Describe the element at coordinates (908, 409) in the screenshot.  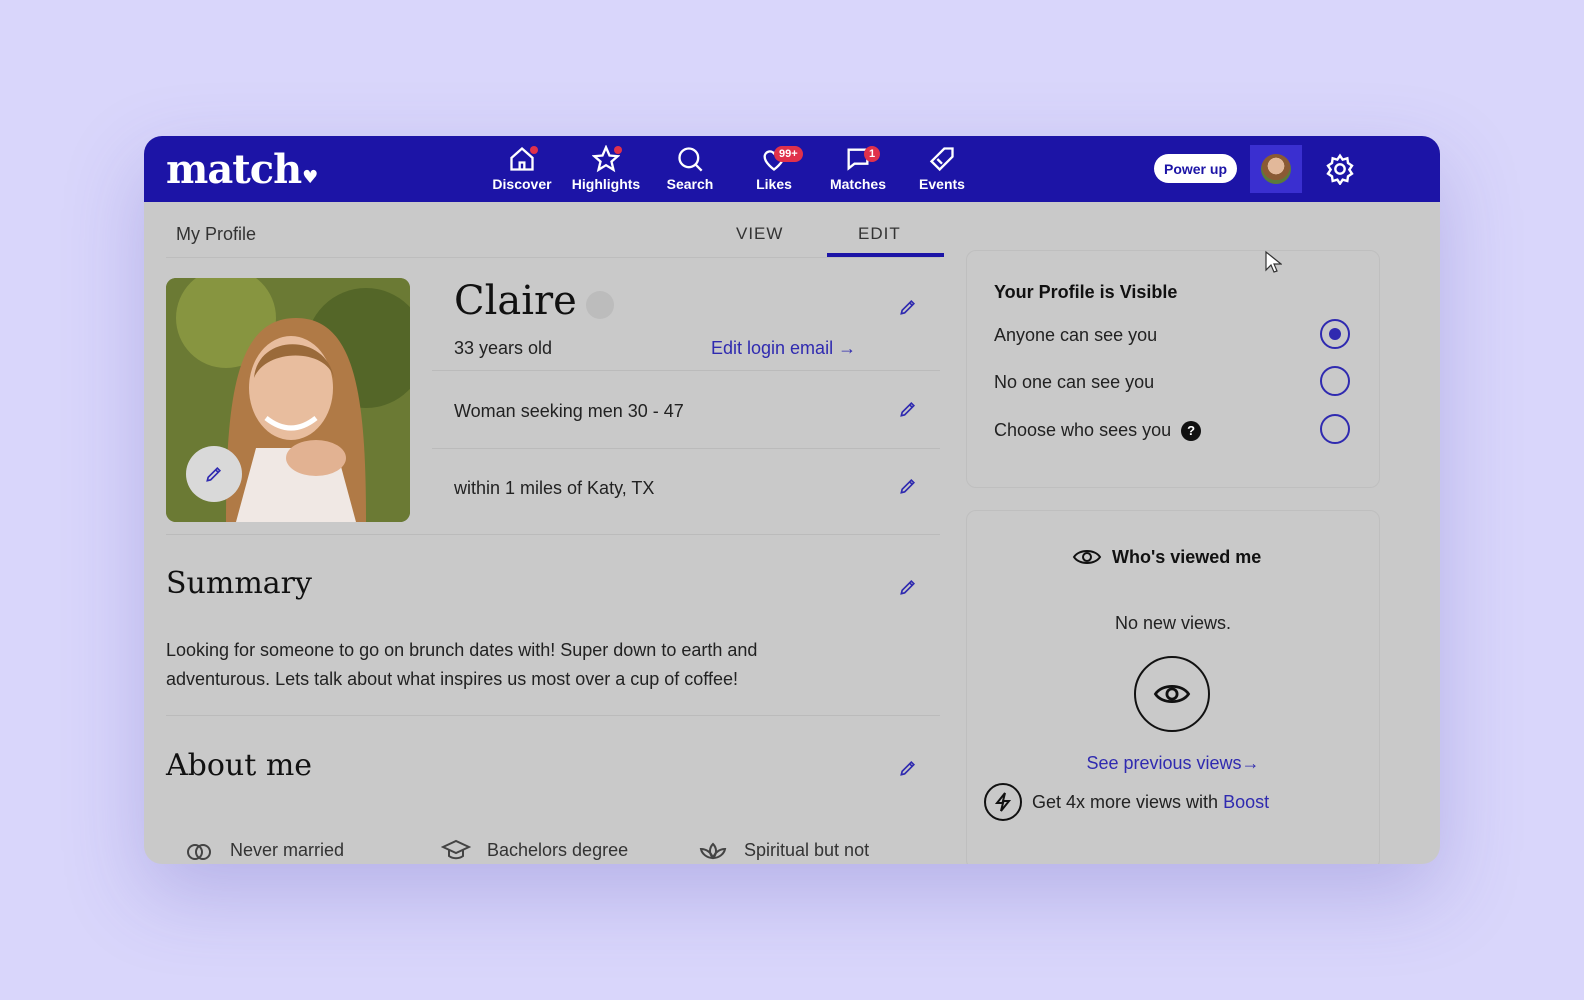
I see `edit-seeking-pencil-icon` at that location.